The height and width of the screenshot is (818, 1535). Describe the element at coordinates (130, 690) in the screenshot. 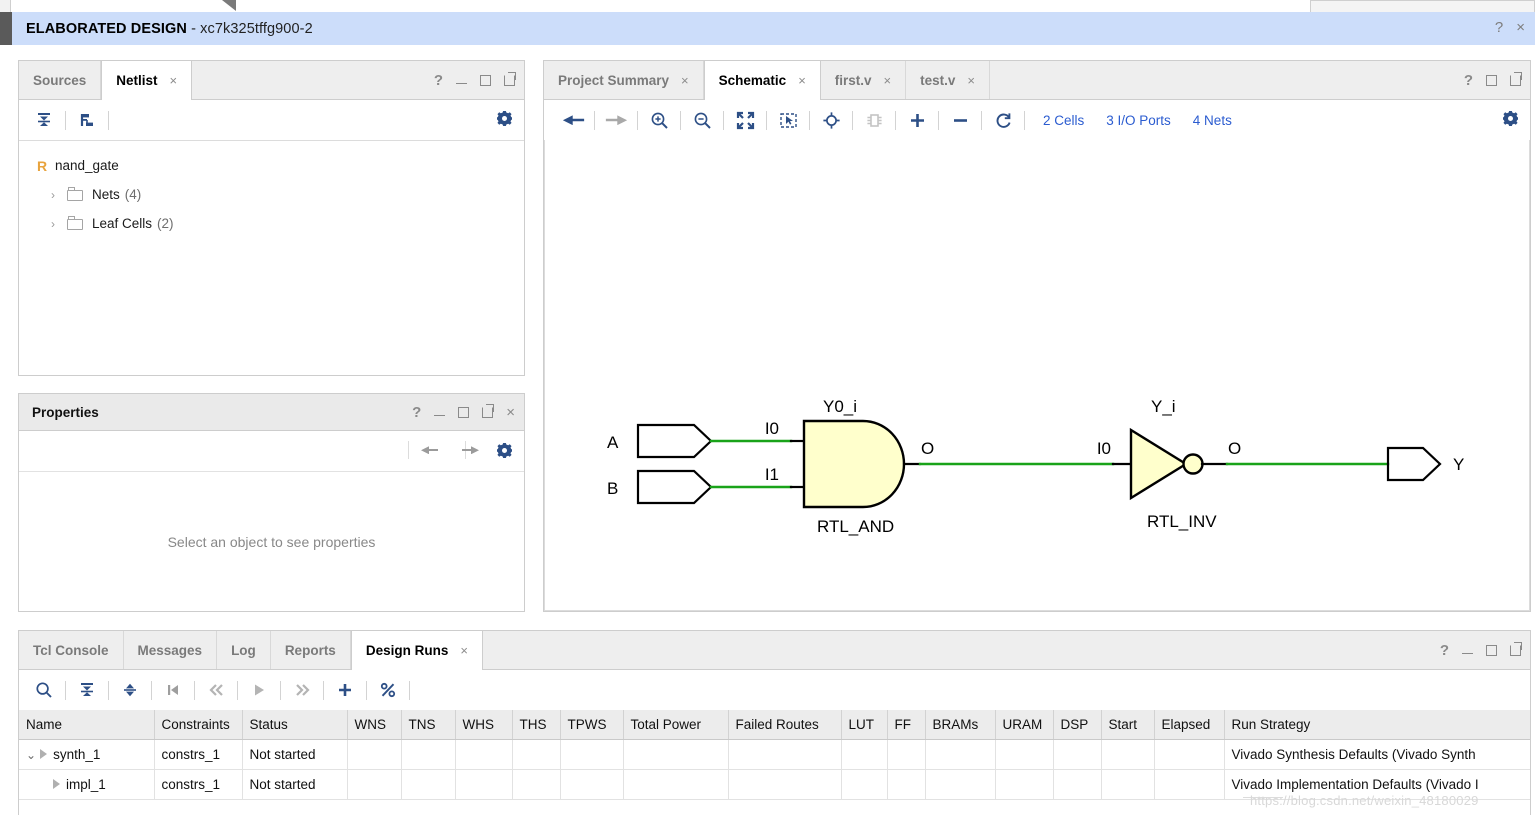

I see `expand-all-icon` at that location.